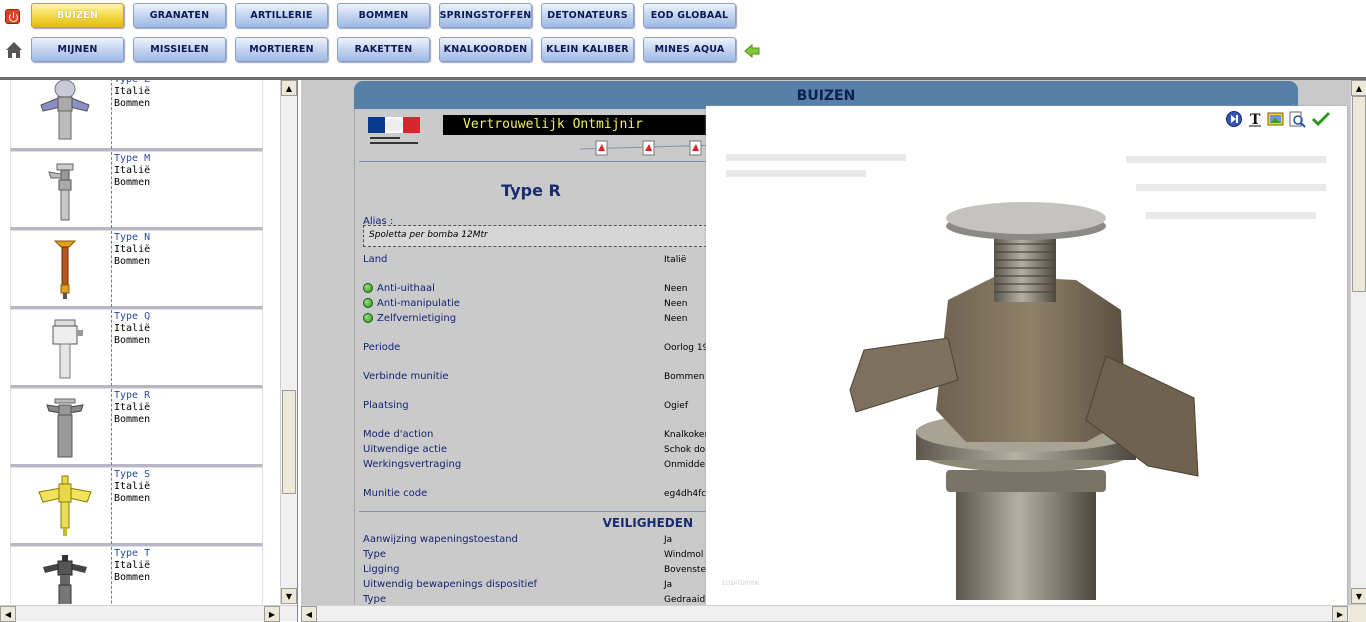  What do you see at coordinates (77, 49) in the screenshot?
I see `nav-mijnen-button: MIJNEN` at bounding box center [77, 49].